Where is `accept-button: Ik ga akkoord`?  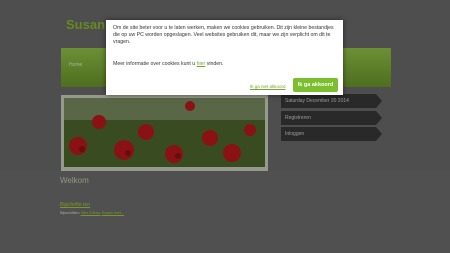 accept-button: Ik ga akkoord is located at coordinates (315, 85).